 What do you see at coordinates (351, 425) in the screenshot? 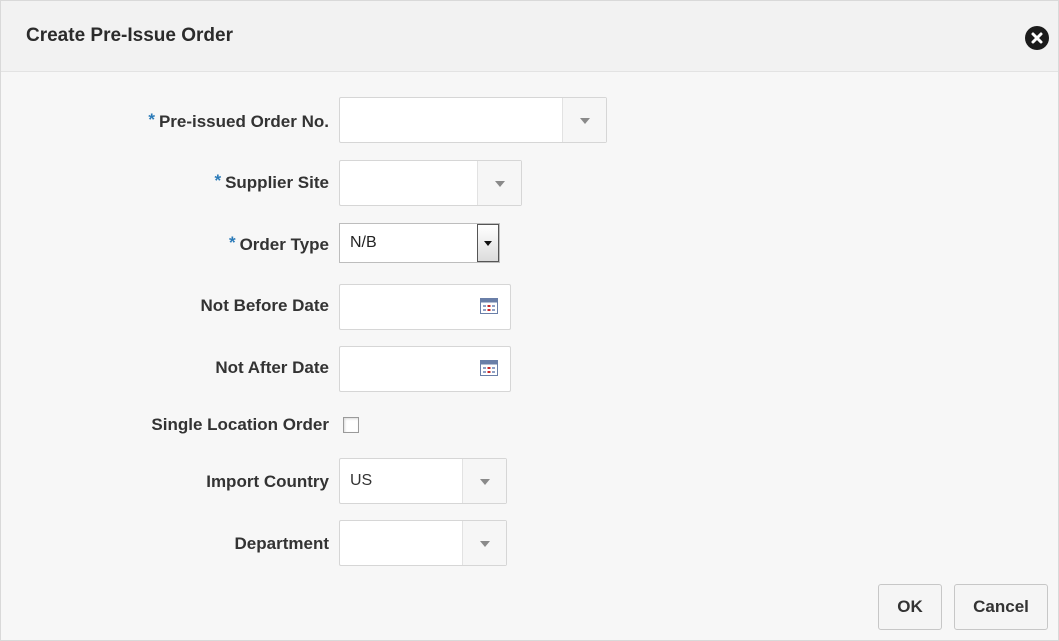
I see `single-location-order-checkbox` at bounding box center [351, 425].